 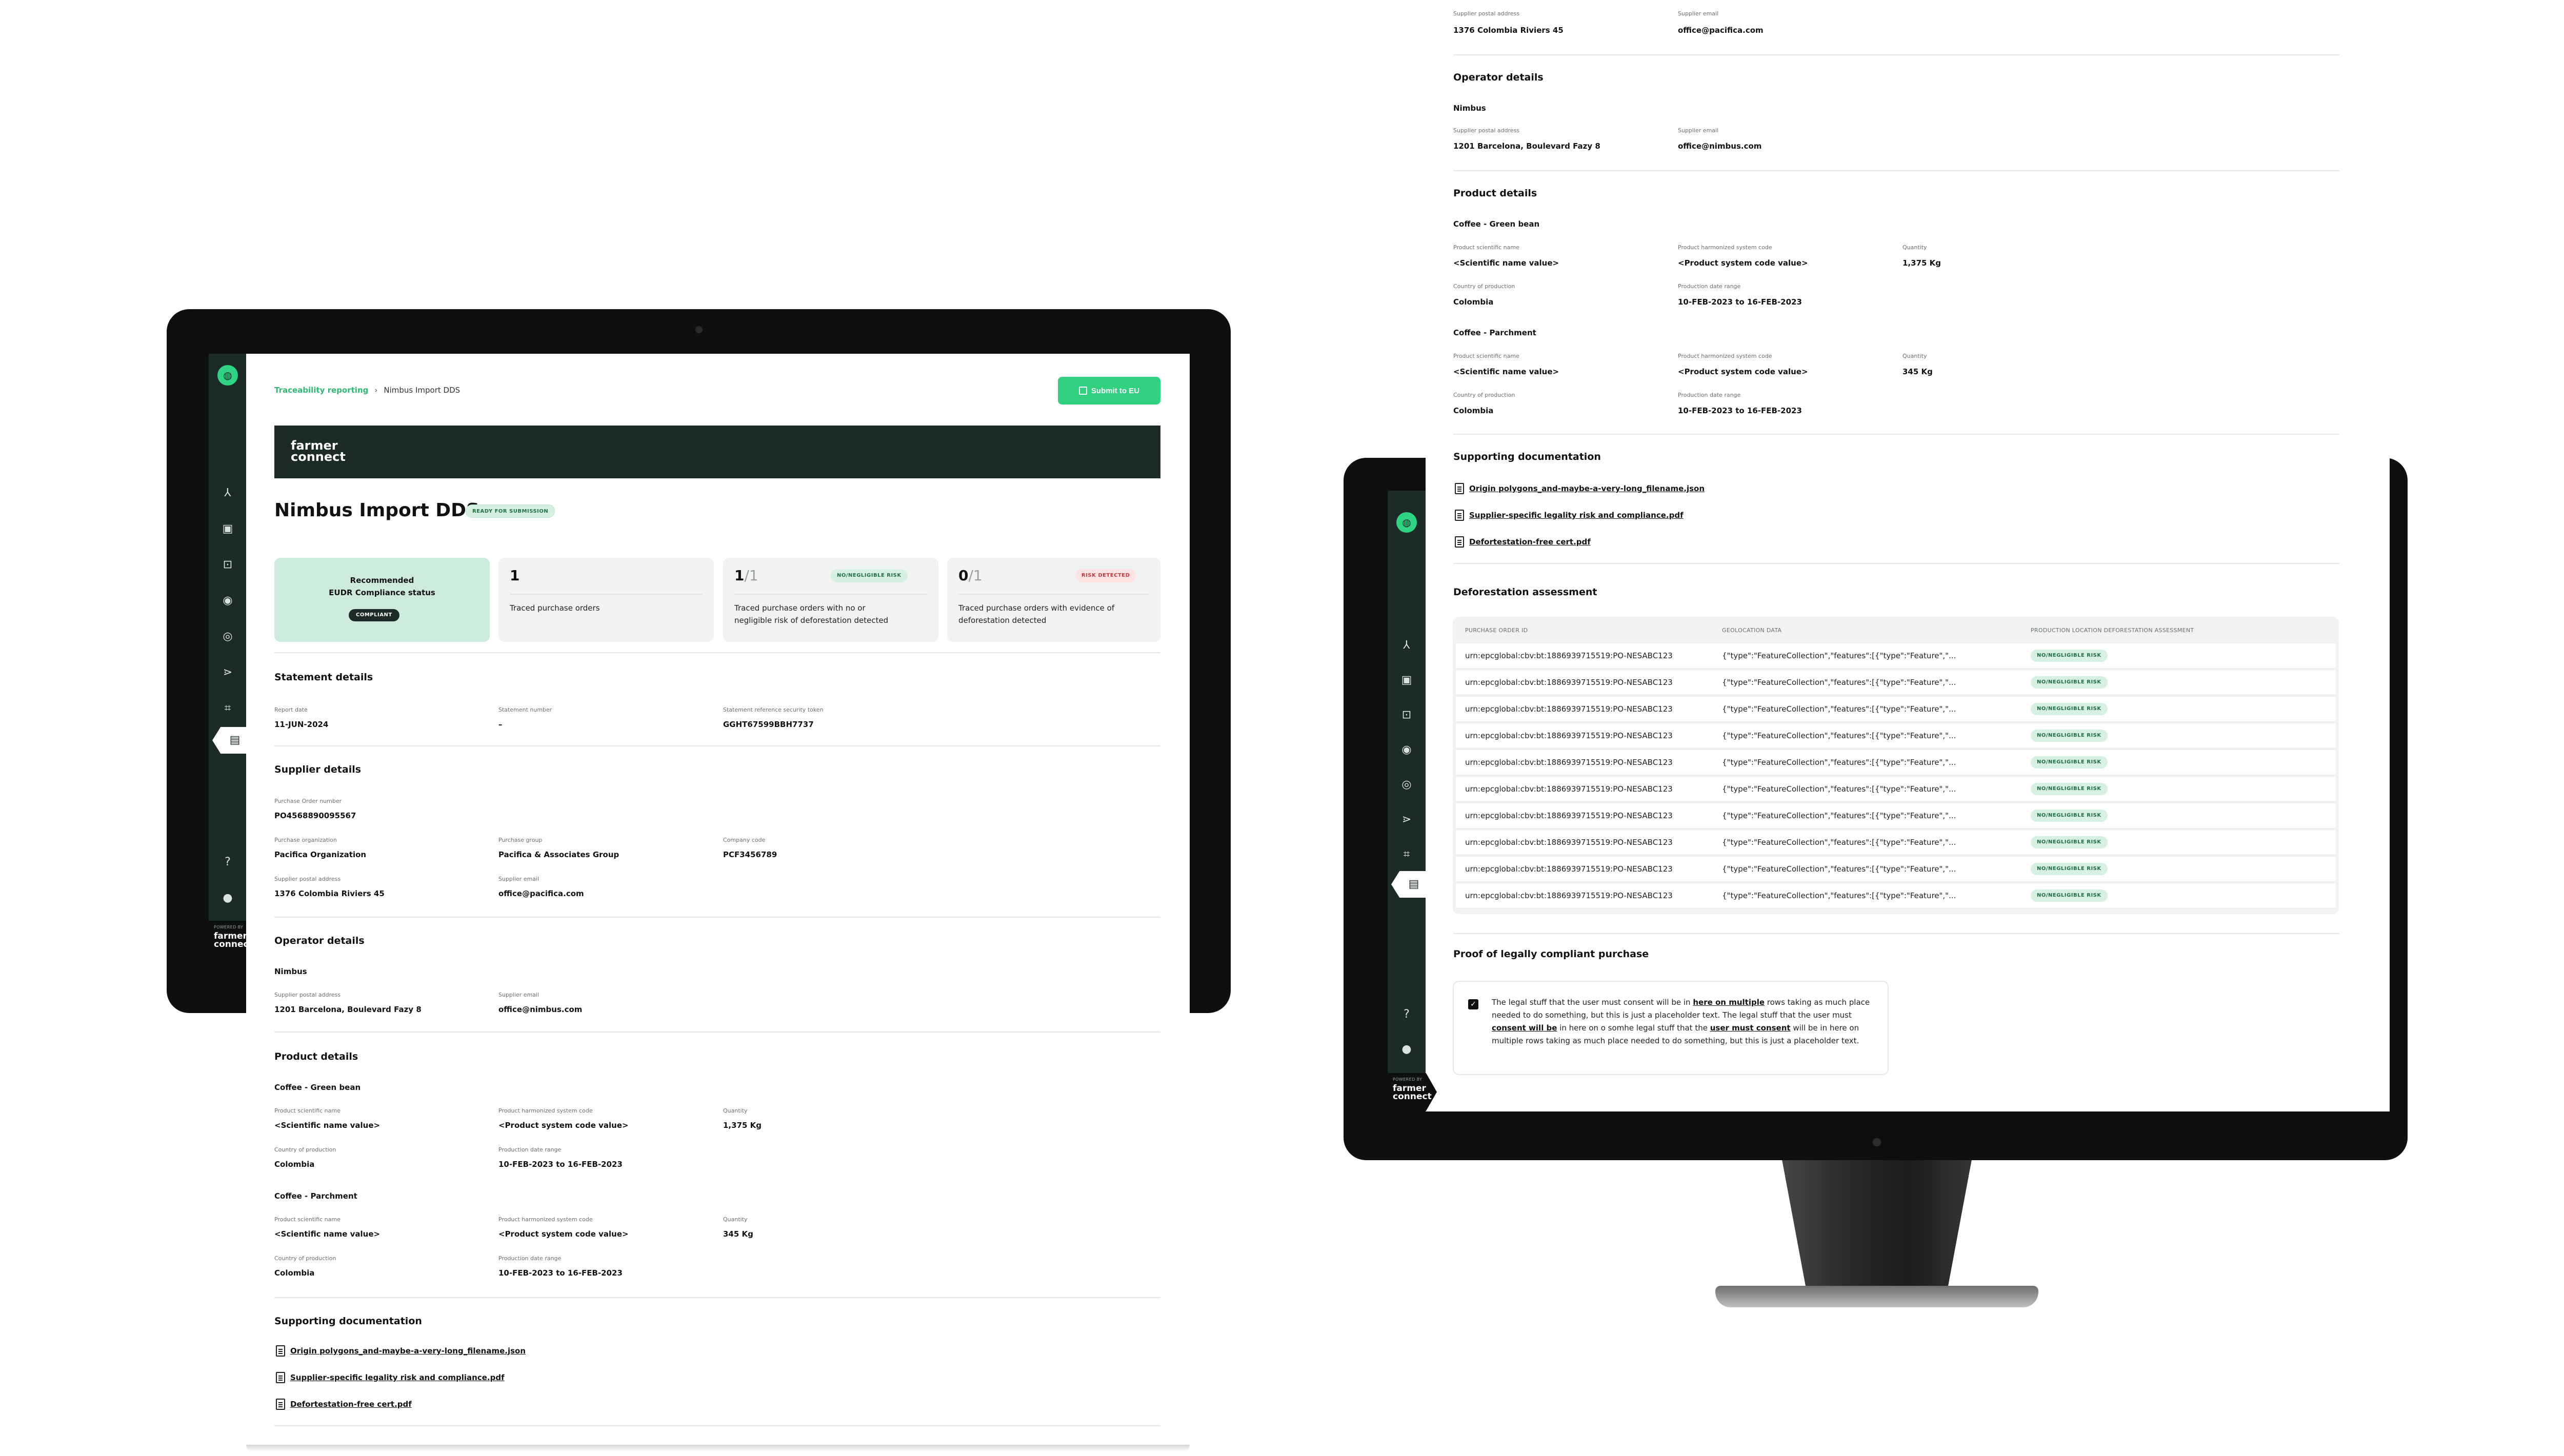 I want to click on risk-count: 0/1, so click(x=970, y=575).